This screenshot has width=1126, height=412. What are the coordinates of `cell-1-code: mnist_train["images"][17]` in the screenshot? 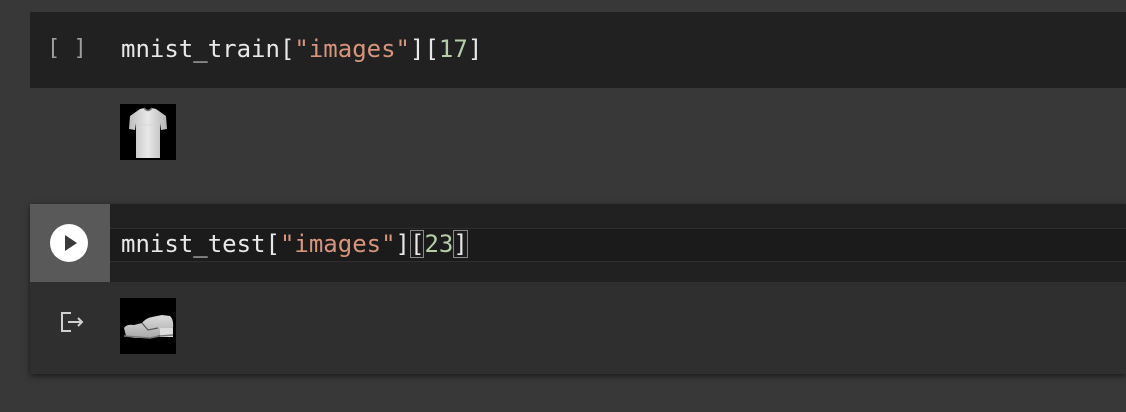 It's located at (301, 49).